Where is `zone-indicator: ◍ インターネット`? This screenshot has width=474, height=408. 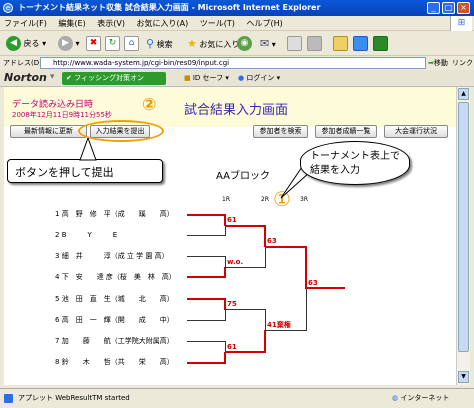
zone-indicator: ◍ インターネット is located at coordinates (420, 398).